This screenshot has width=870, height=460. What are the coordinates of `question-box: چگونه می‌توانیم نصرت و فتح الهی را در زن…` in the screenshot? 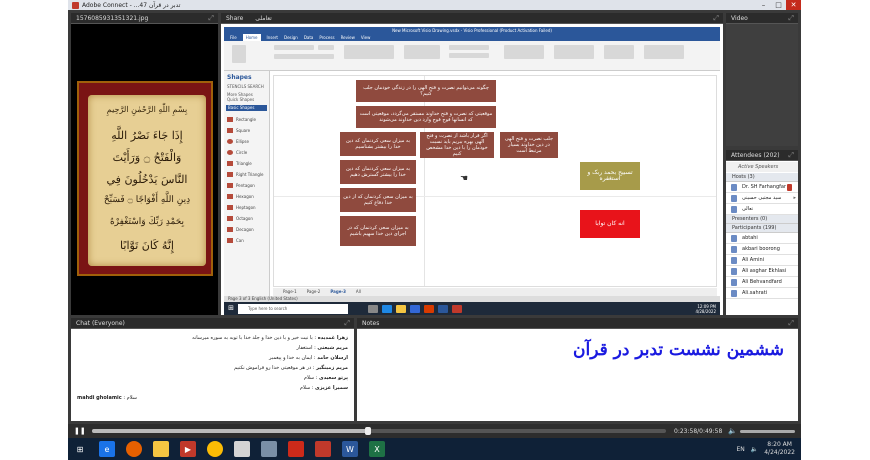 It's located at (426, 91).